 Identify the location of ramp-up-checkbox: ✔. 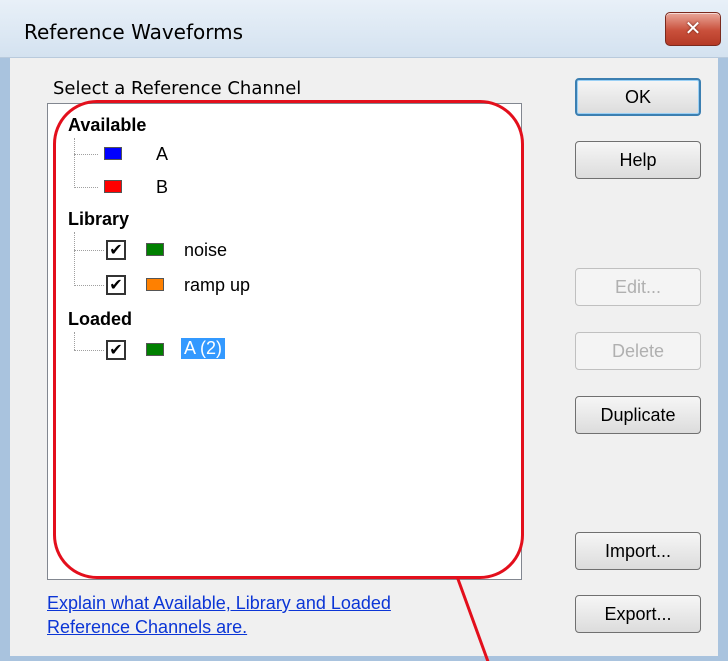
(116, 285).